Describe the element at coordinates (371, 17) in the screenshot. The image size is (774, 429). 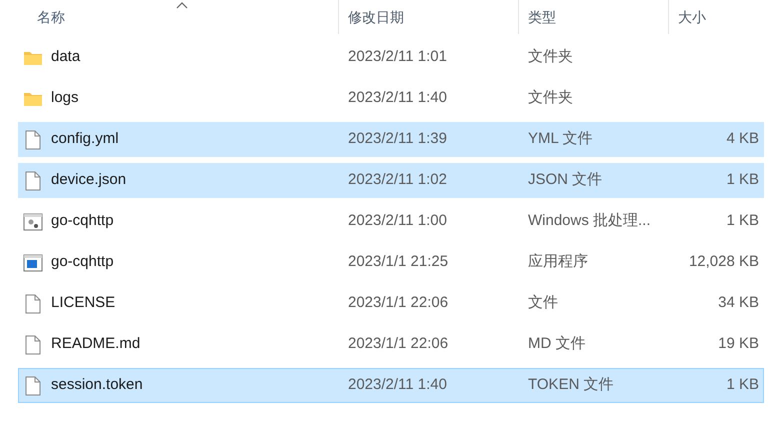
I see `column-header: 修改日期` at that location.